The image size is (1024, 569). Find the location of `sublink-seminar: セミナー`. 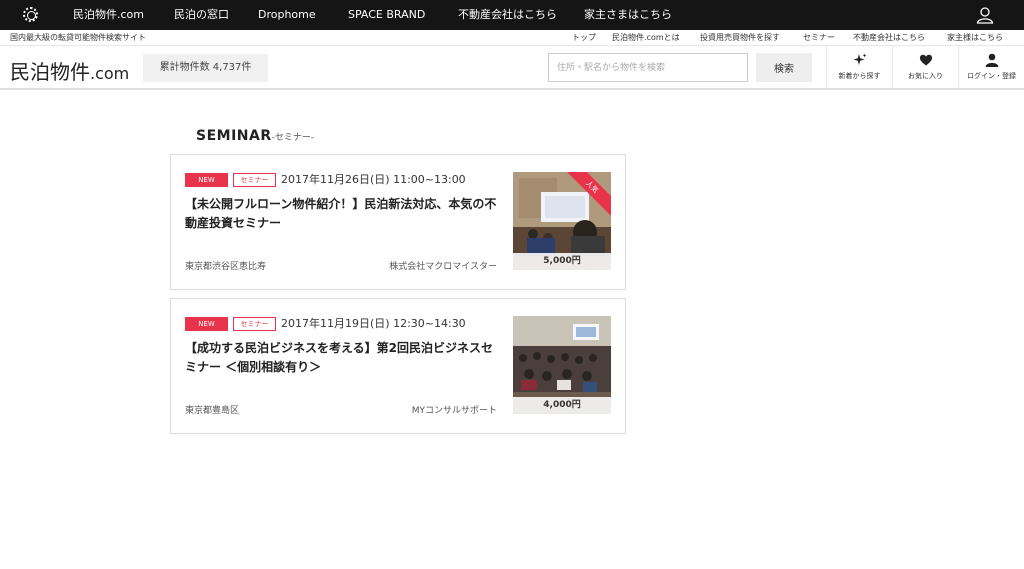

sublink-seminar: セミナー is located at coordinates (819, 37).